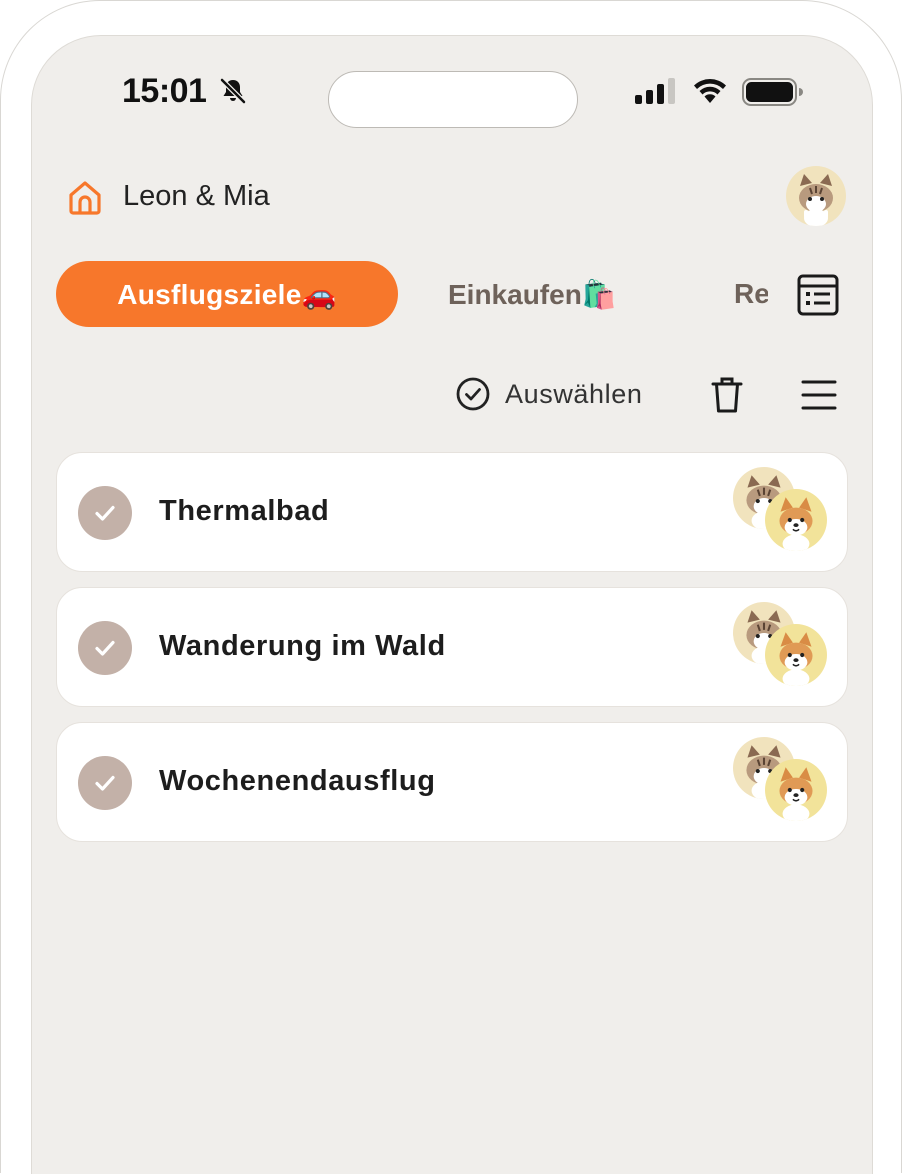 Image resolution: width=902 pixels, height=1174 pixels. Describe the element at coordinates (772, 92) in the screenshot. I see `battery-icon` at that location.